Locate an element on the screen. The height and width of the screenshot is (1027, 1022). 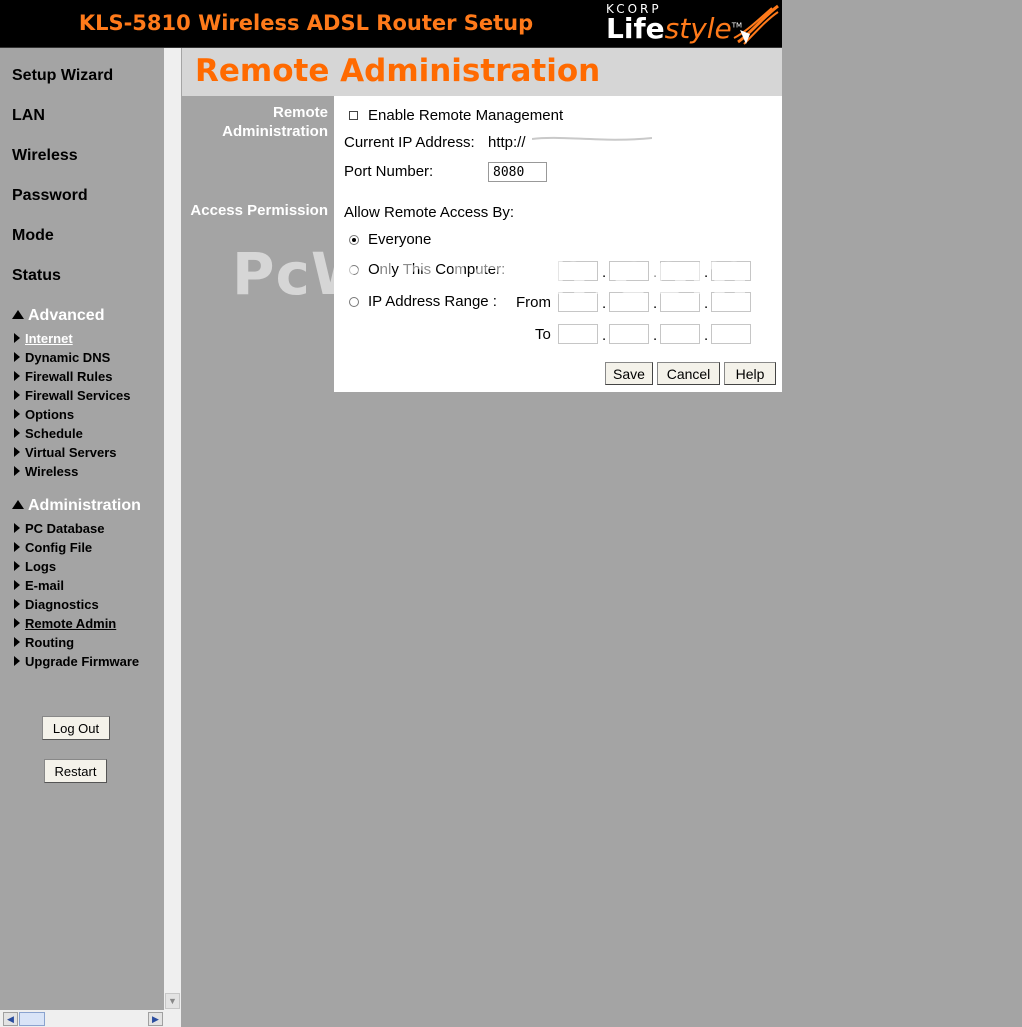
nav-options: Options is located at coordinates (44, 414).